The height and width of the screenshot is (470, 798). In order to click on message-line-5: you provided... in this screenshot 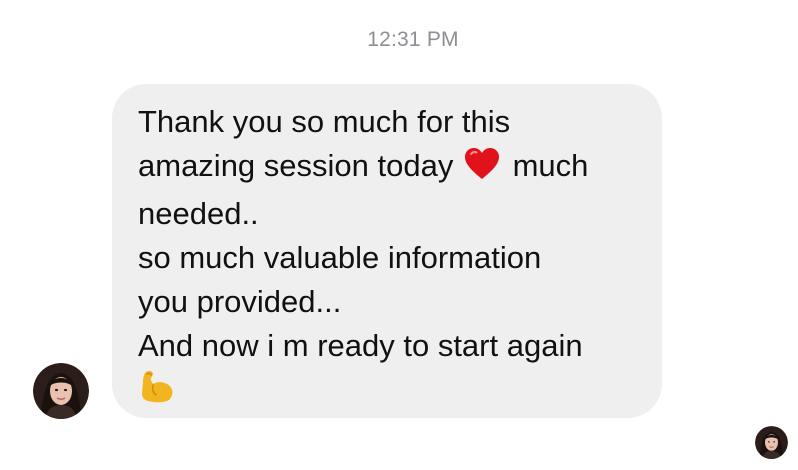, I will do `click(240, 301)`.